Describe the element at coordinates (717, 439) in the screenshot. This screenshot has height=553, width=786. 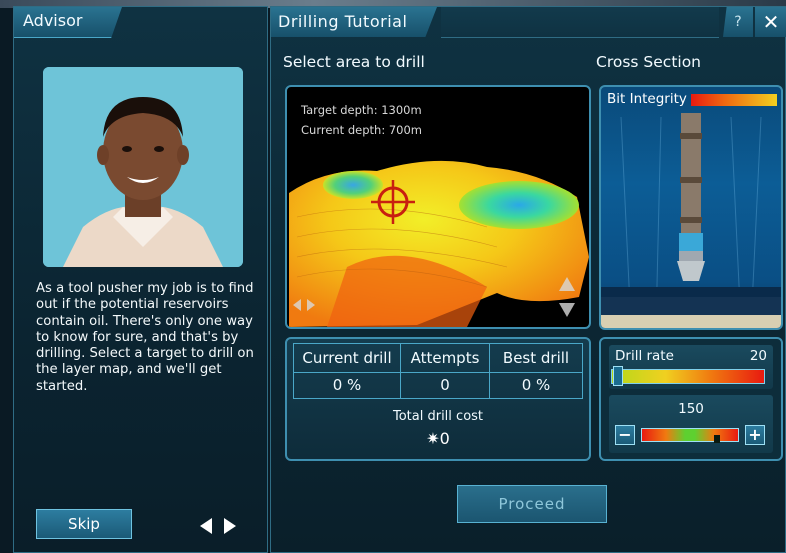
I see `stepper-marker` at that location.